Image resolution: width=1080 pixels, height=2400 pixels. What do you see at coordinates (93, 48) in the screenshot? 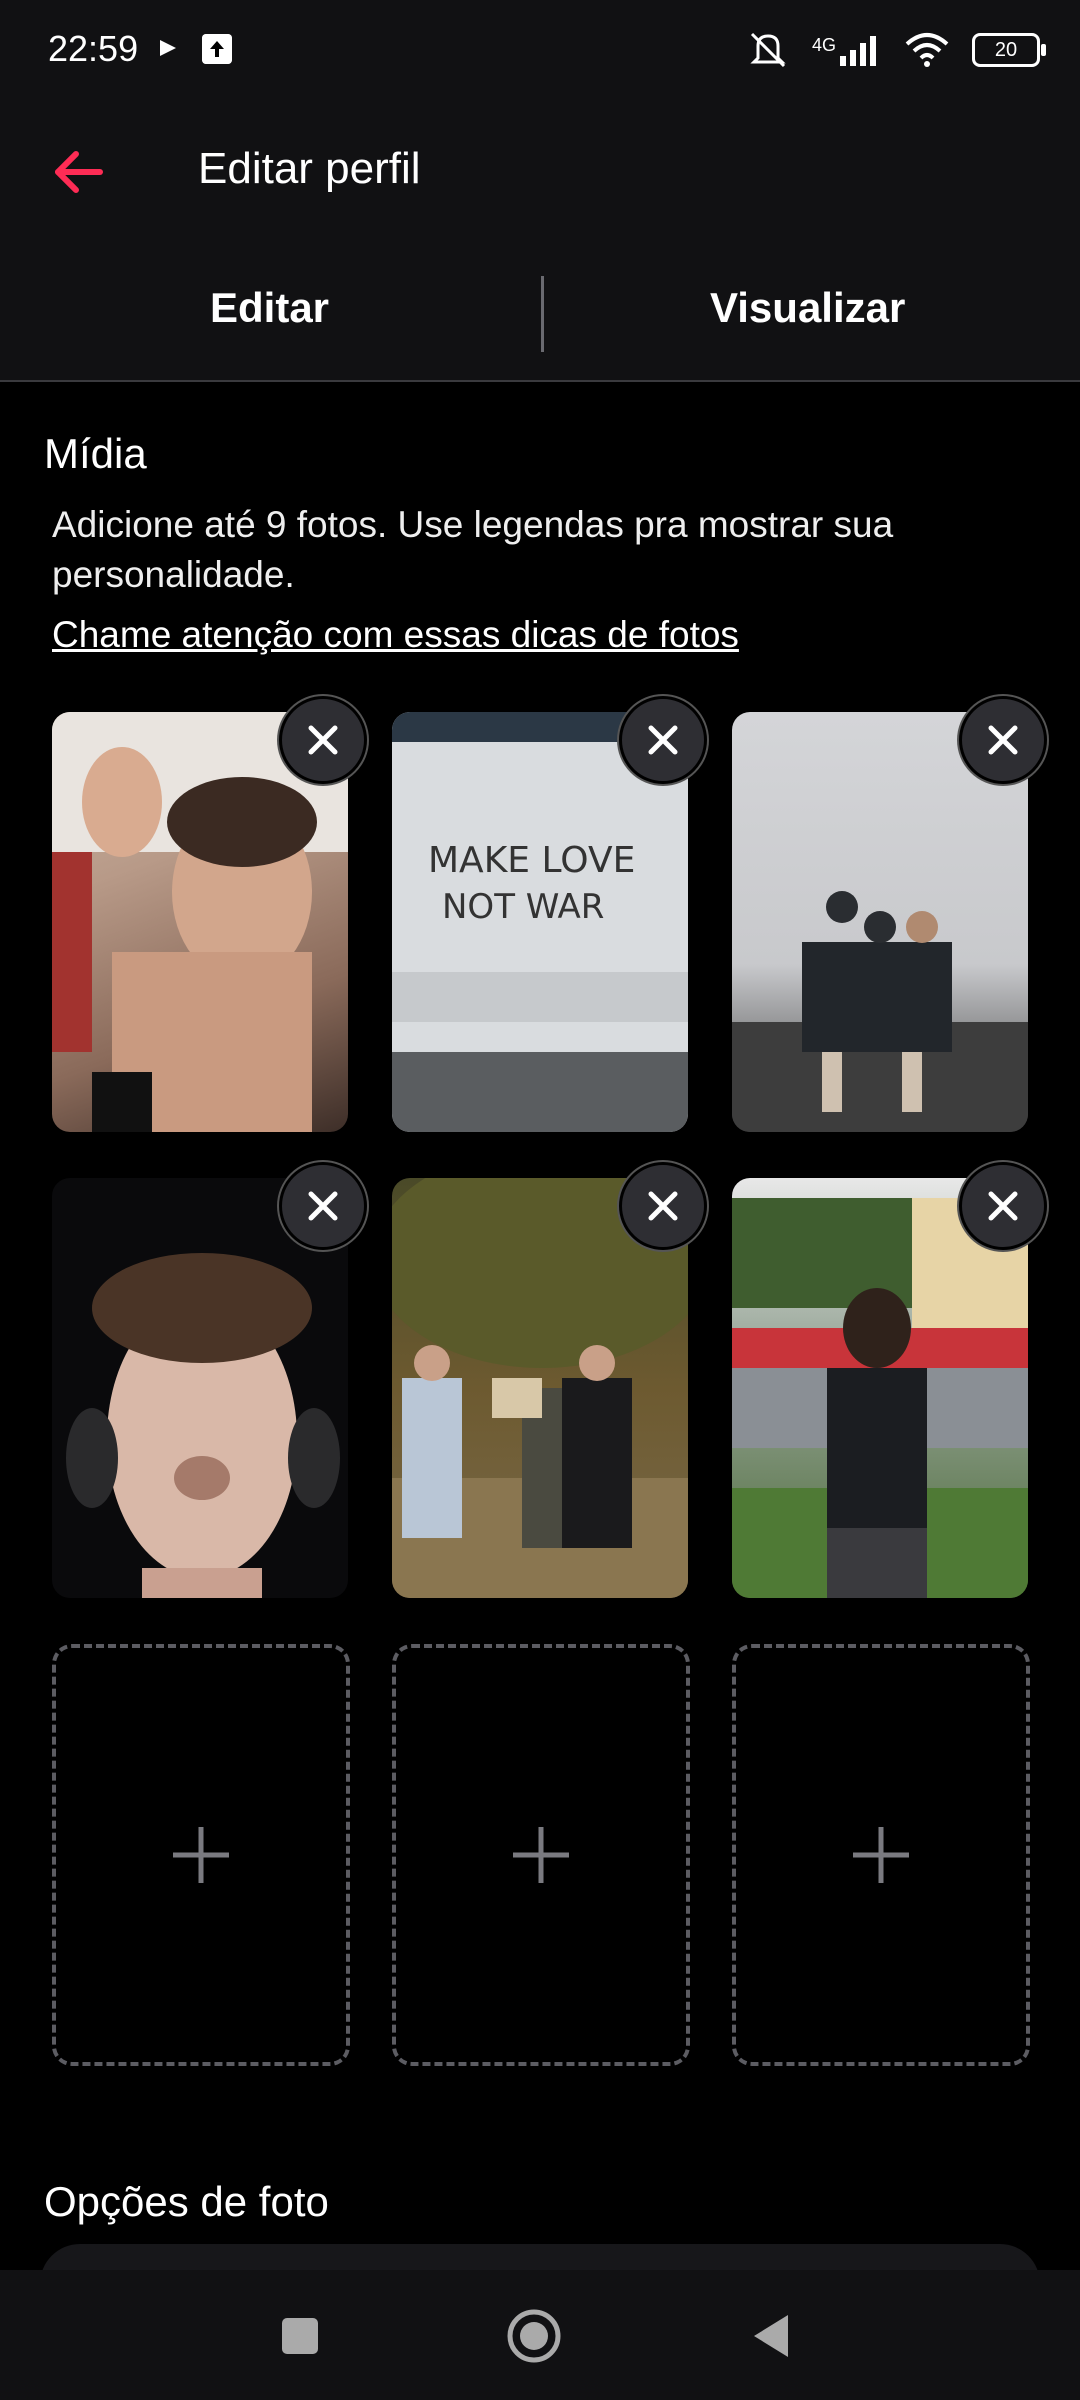
I see `status-time: 22:59` at bounding box center [93, 48].